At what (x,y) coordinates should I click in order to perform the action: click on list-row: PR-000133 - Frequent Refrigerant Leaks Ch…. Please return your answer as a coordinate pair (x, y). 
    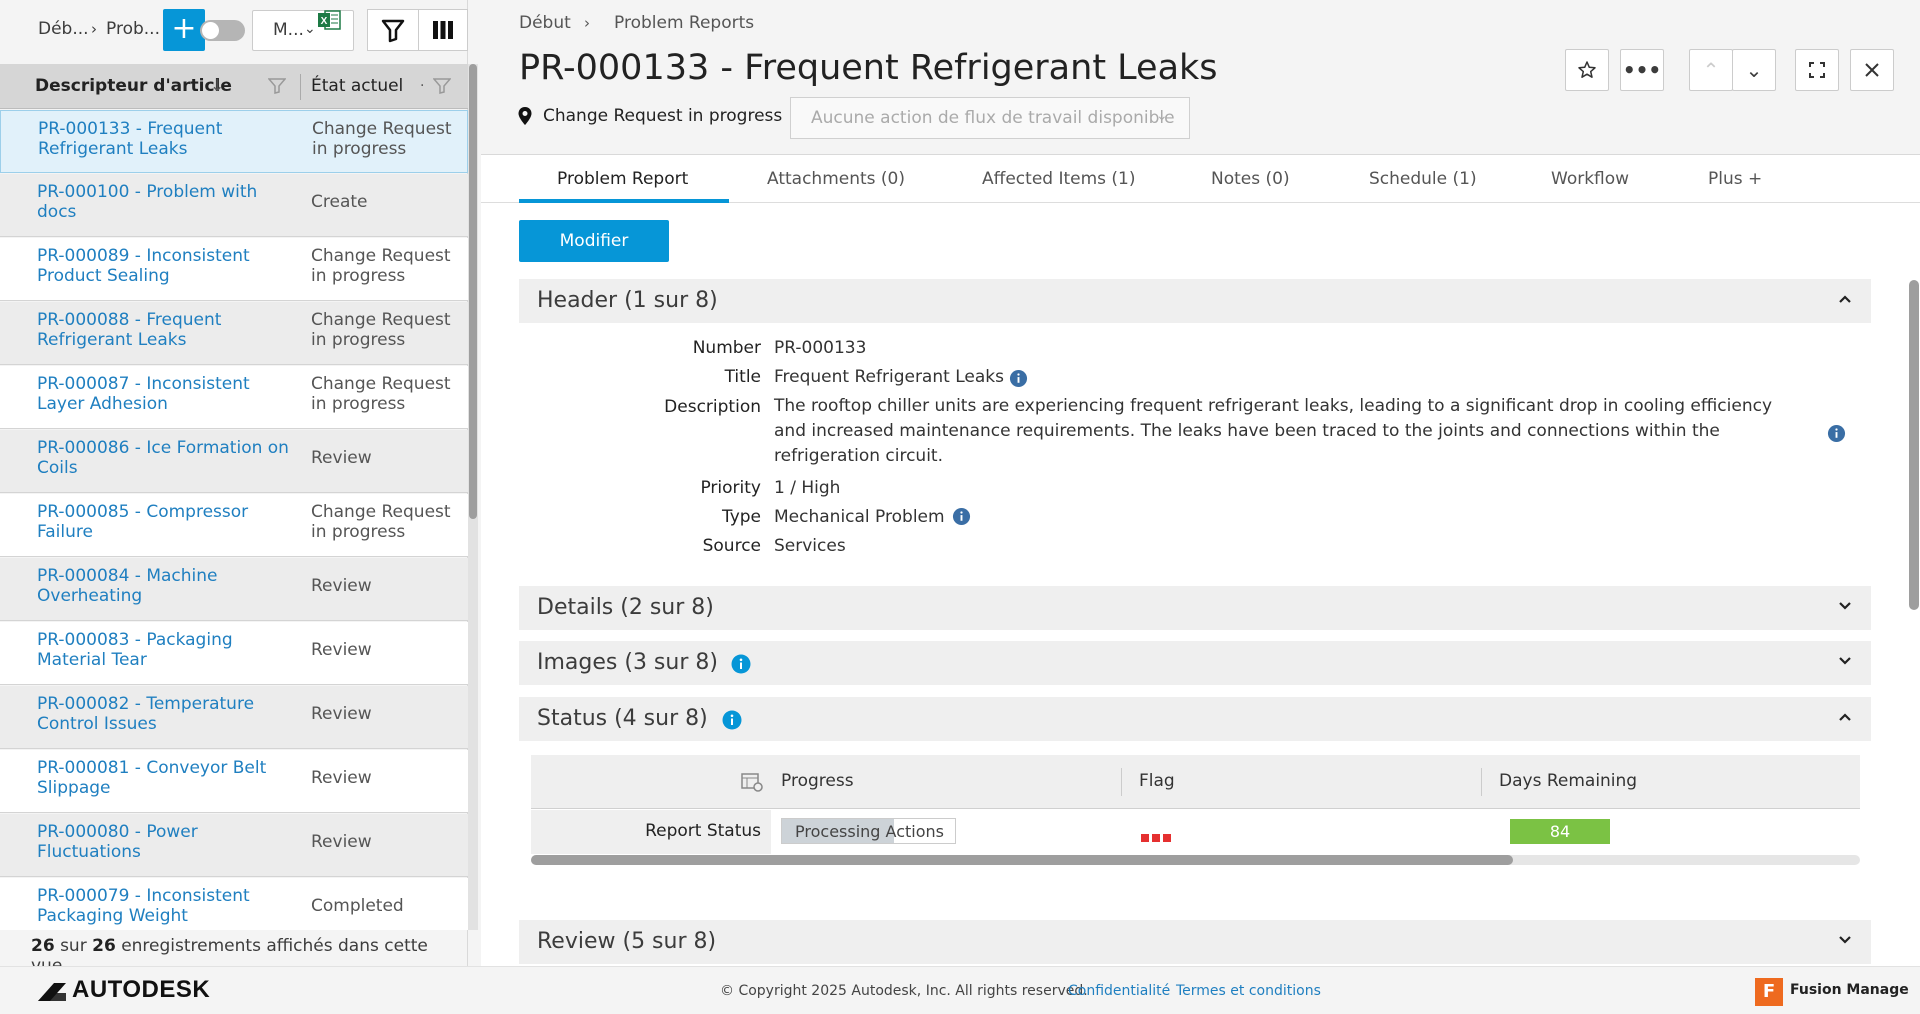
    Looking at the image, I should click on (234, 141).